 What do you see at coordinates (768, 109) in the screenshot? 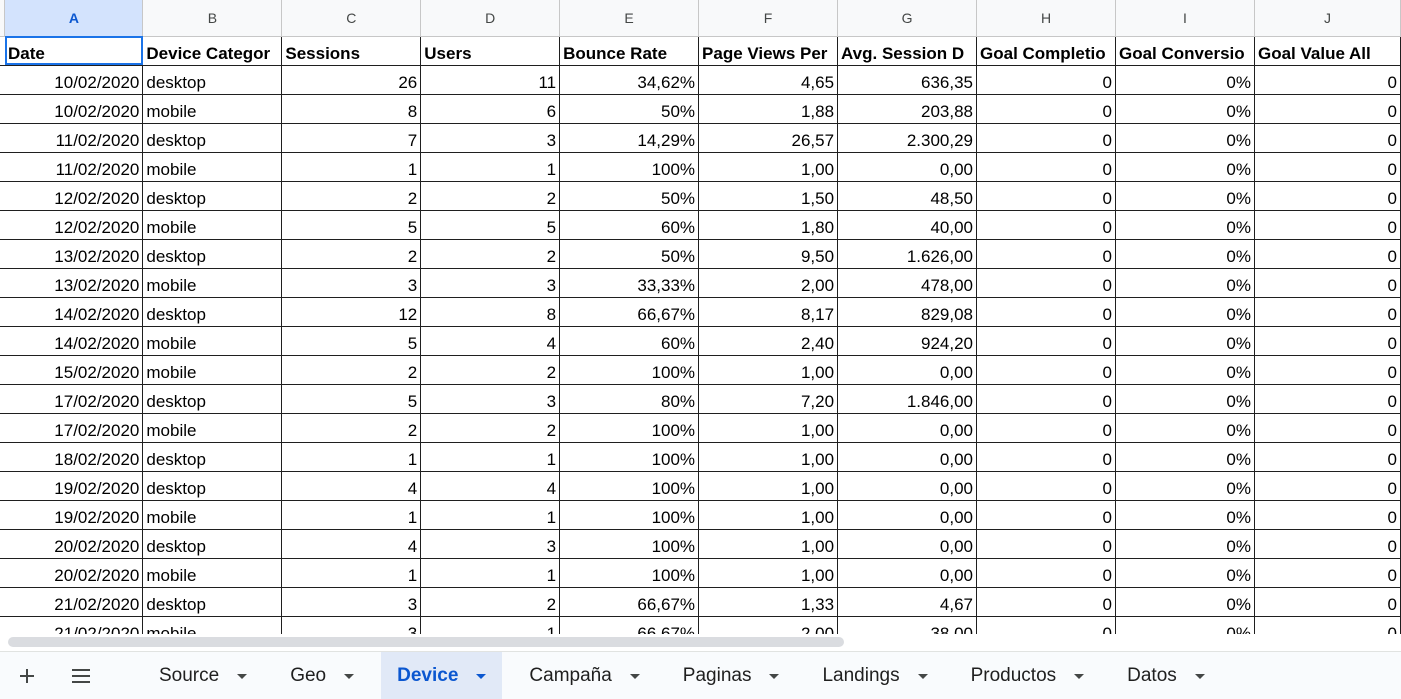
I see `cell-f: 1,88` at bounding box center [768, 109].